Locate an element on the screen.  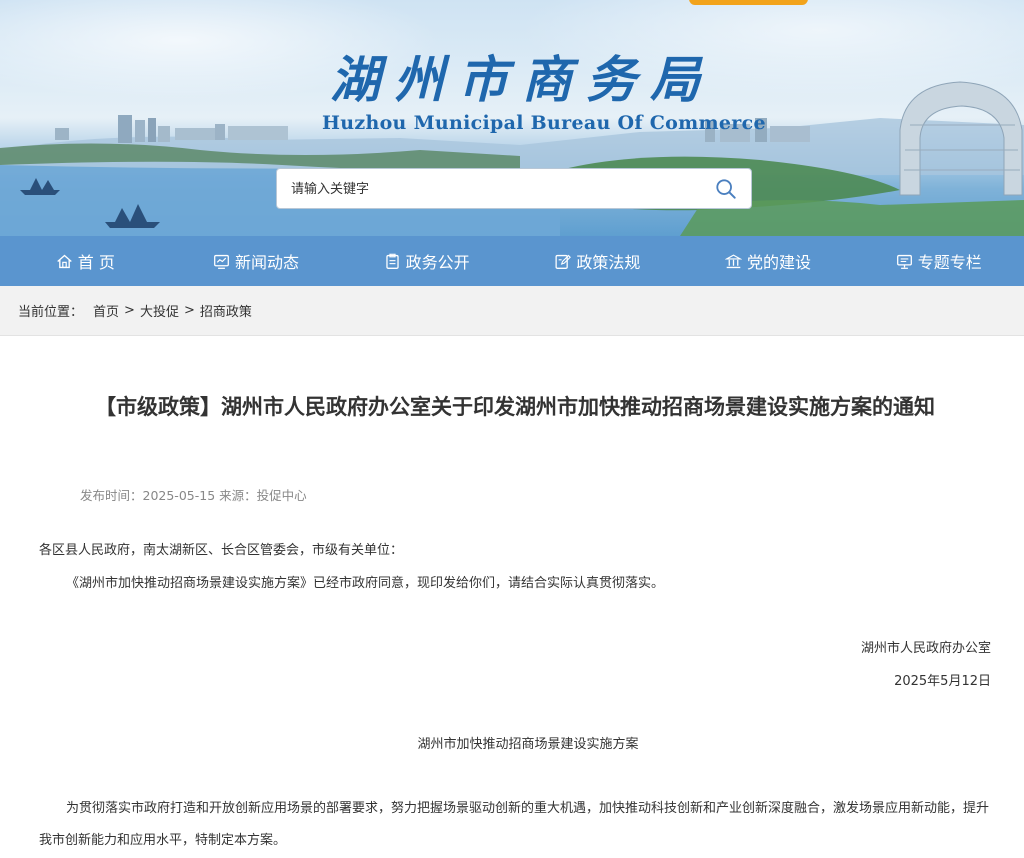
clipboard-icon is located at coordinates (392, 261).